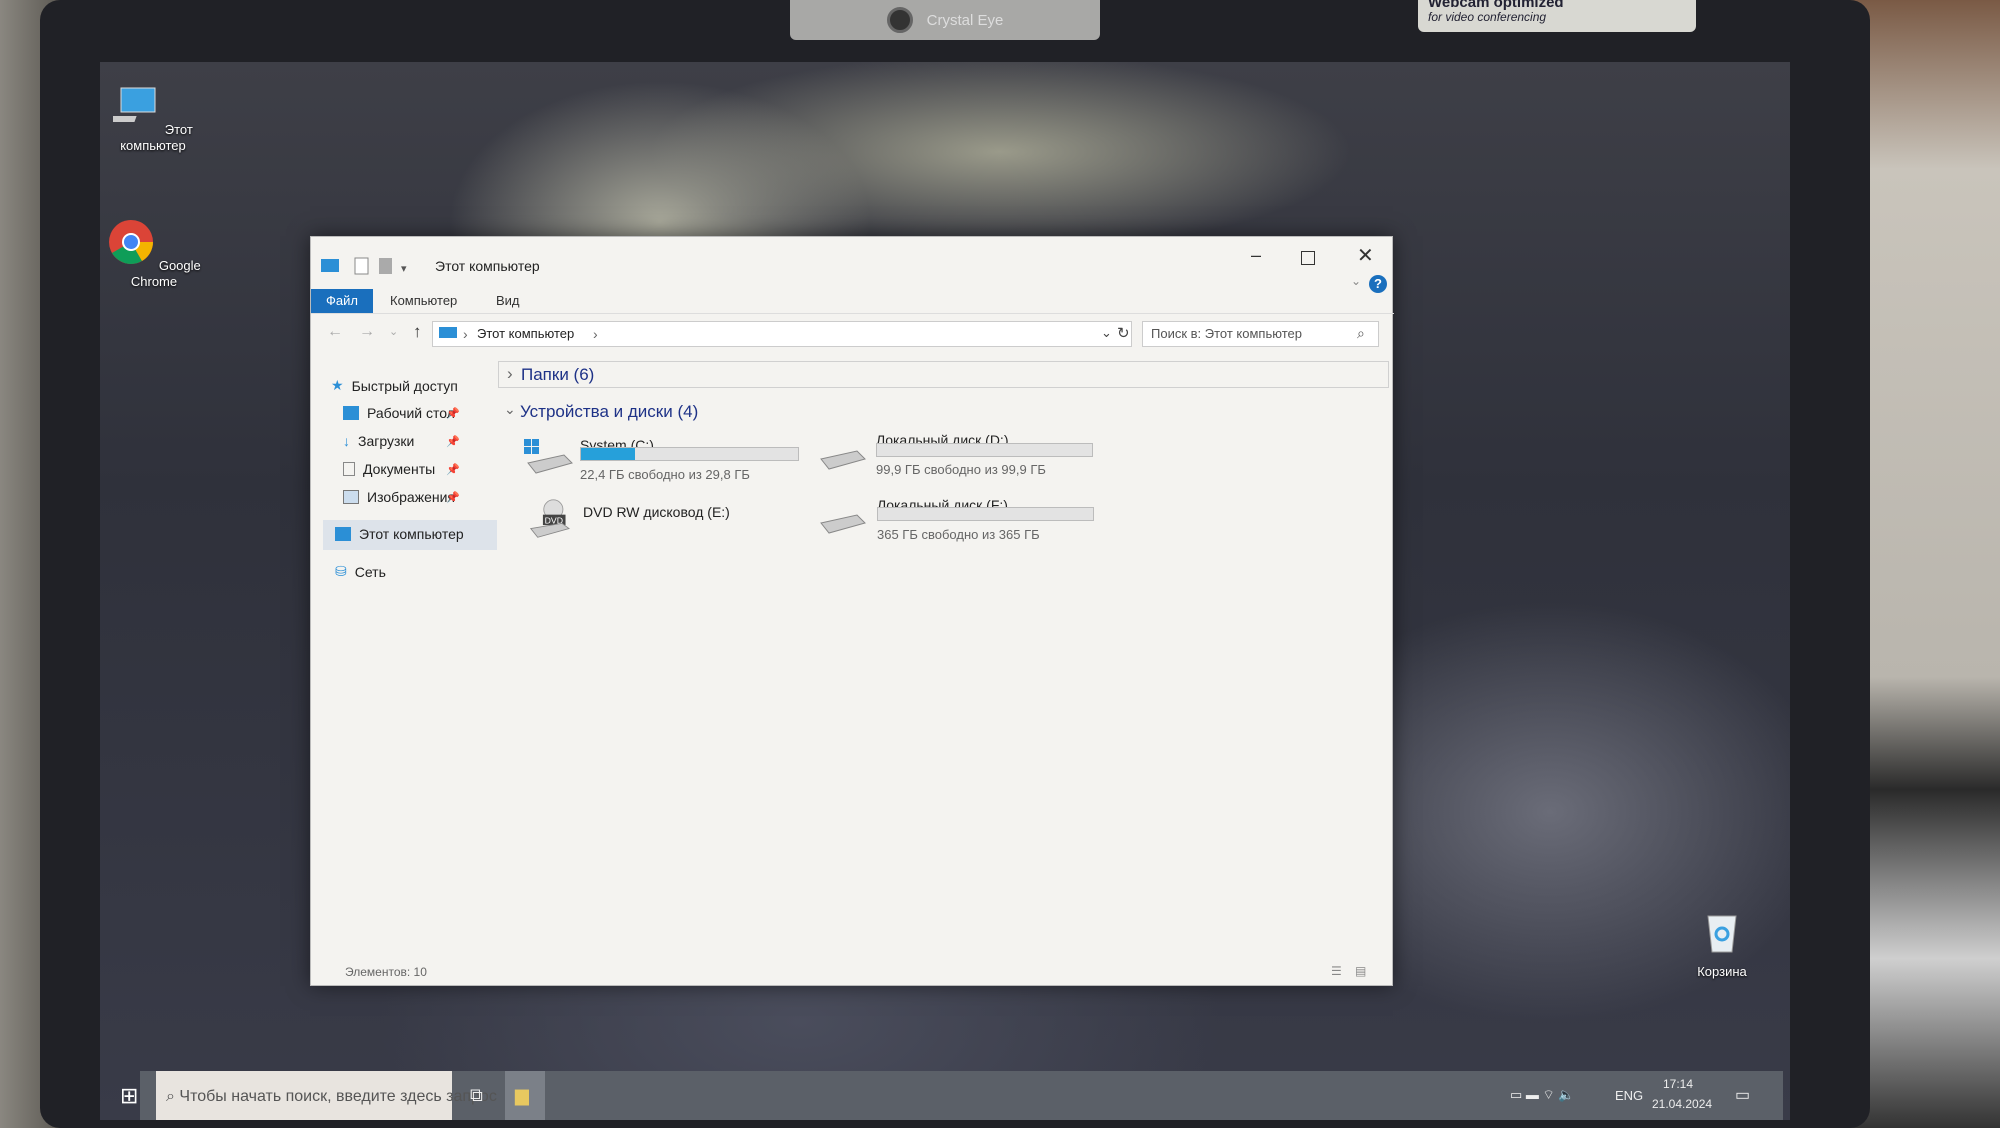 The width and height of the screenshot is (2000, 1128). Describe the element at coordinates (1336, 971) in the screenshot. I see `details-view-icon: ☰` at that location.